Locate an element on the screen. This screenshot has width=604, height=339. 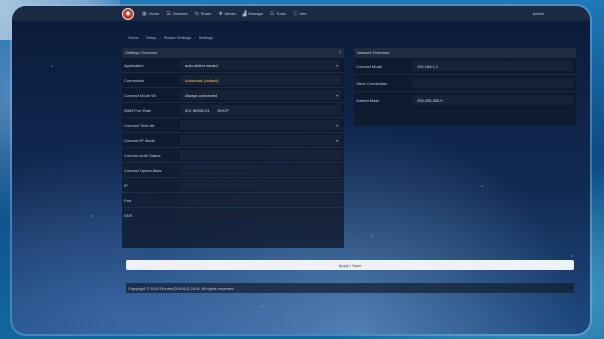
connect-mode-select: Always connected ▾ is located at coordinates (260, 95).